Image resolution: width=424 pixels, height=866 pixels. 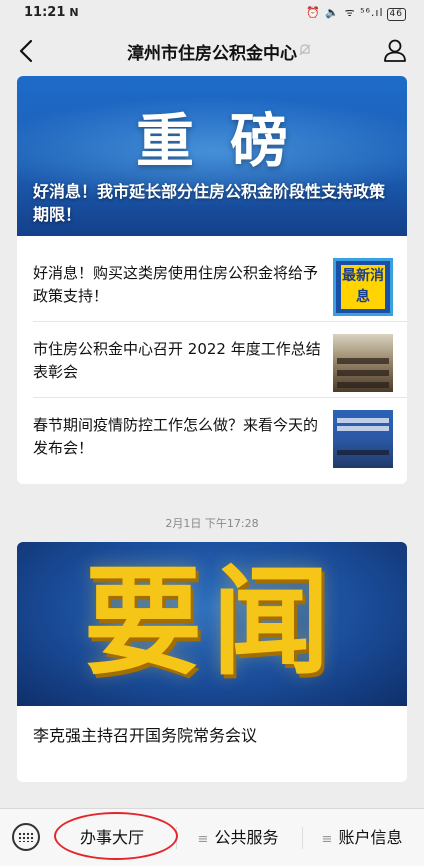 What do you see at coordinates (45, 12) in the screenshot?
I see `status-time-text: 11:21` at bounding box center [45, 12].